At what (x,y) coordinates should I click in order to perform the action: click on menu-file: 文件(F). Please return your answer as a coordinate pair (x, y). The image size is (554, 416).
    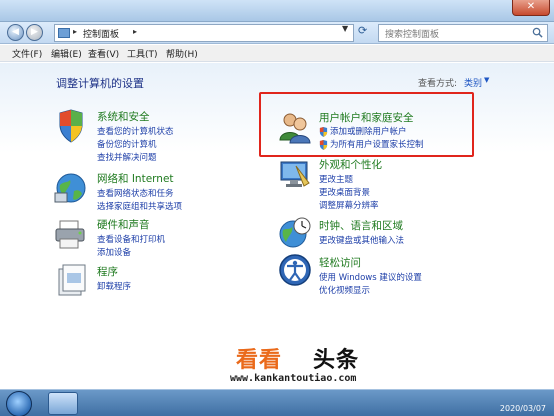
    Looking at the image, I should click on (27, 53).